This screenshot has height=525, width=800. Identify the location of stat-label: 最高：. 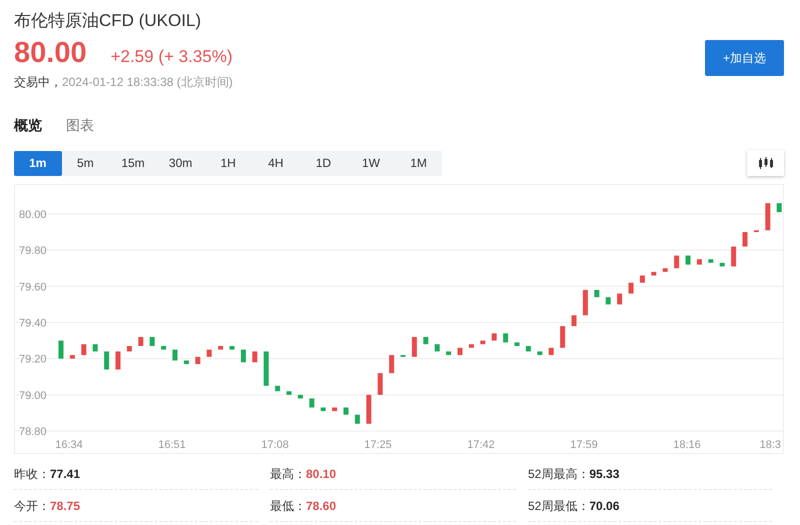
(288, 474).